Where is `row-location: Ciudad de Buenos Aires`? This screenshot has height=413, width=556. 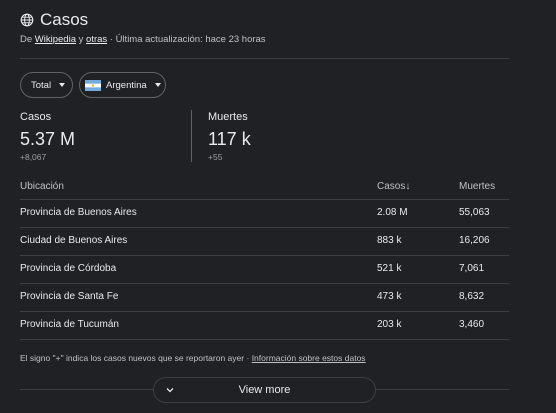
row-location: Ciudad de Buenos Aires is located at coordinates (74, 240).